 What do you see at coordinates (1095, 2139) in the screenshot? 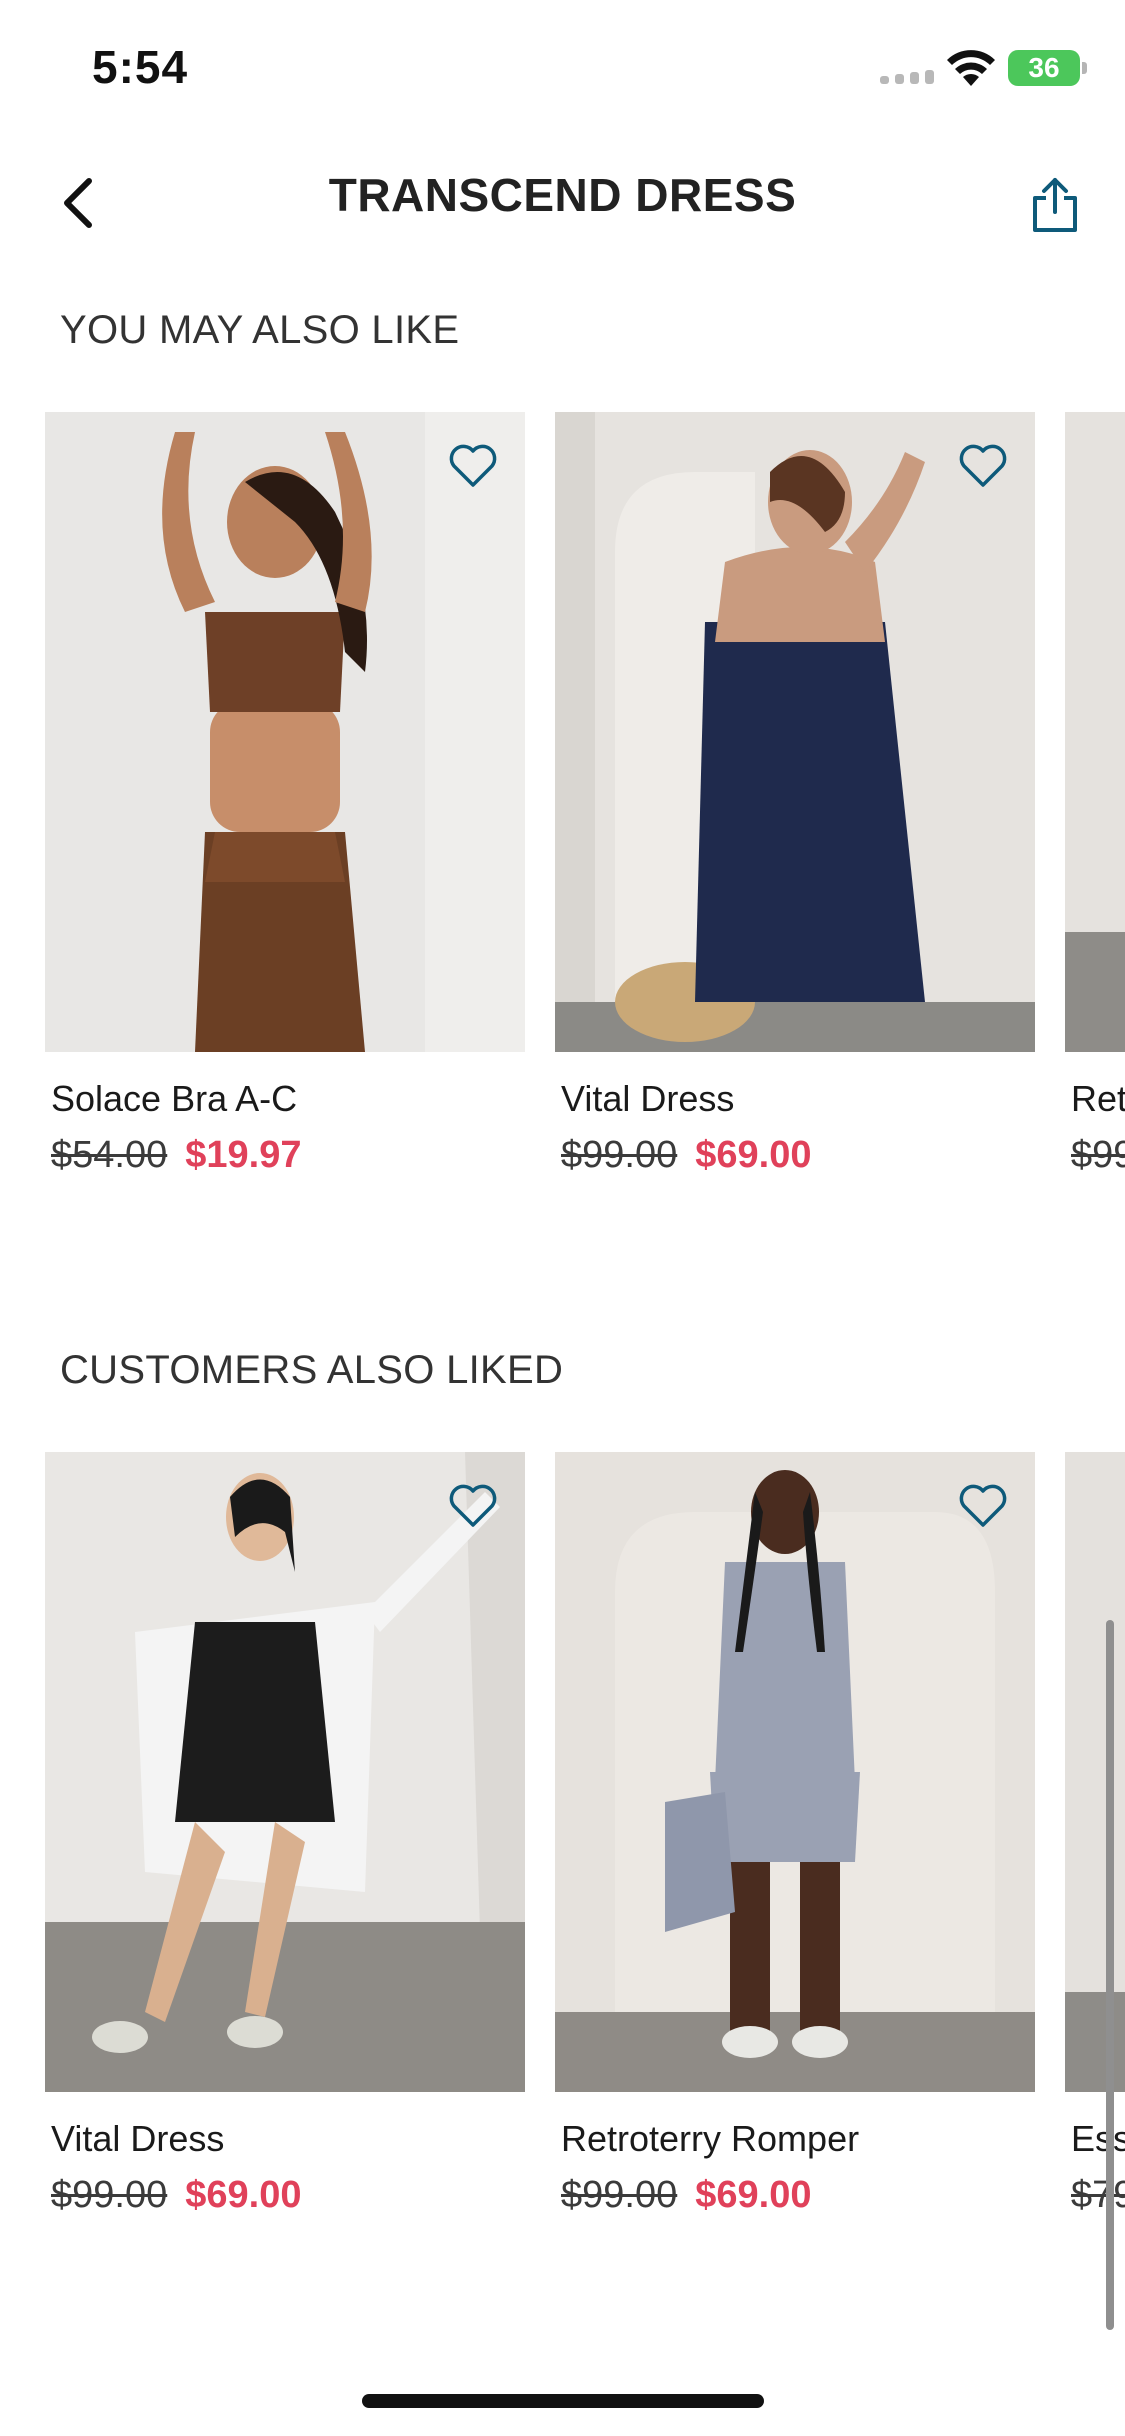
I see `product-name: Ess` at bounding box center [1095, 2139].